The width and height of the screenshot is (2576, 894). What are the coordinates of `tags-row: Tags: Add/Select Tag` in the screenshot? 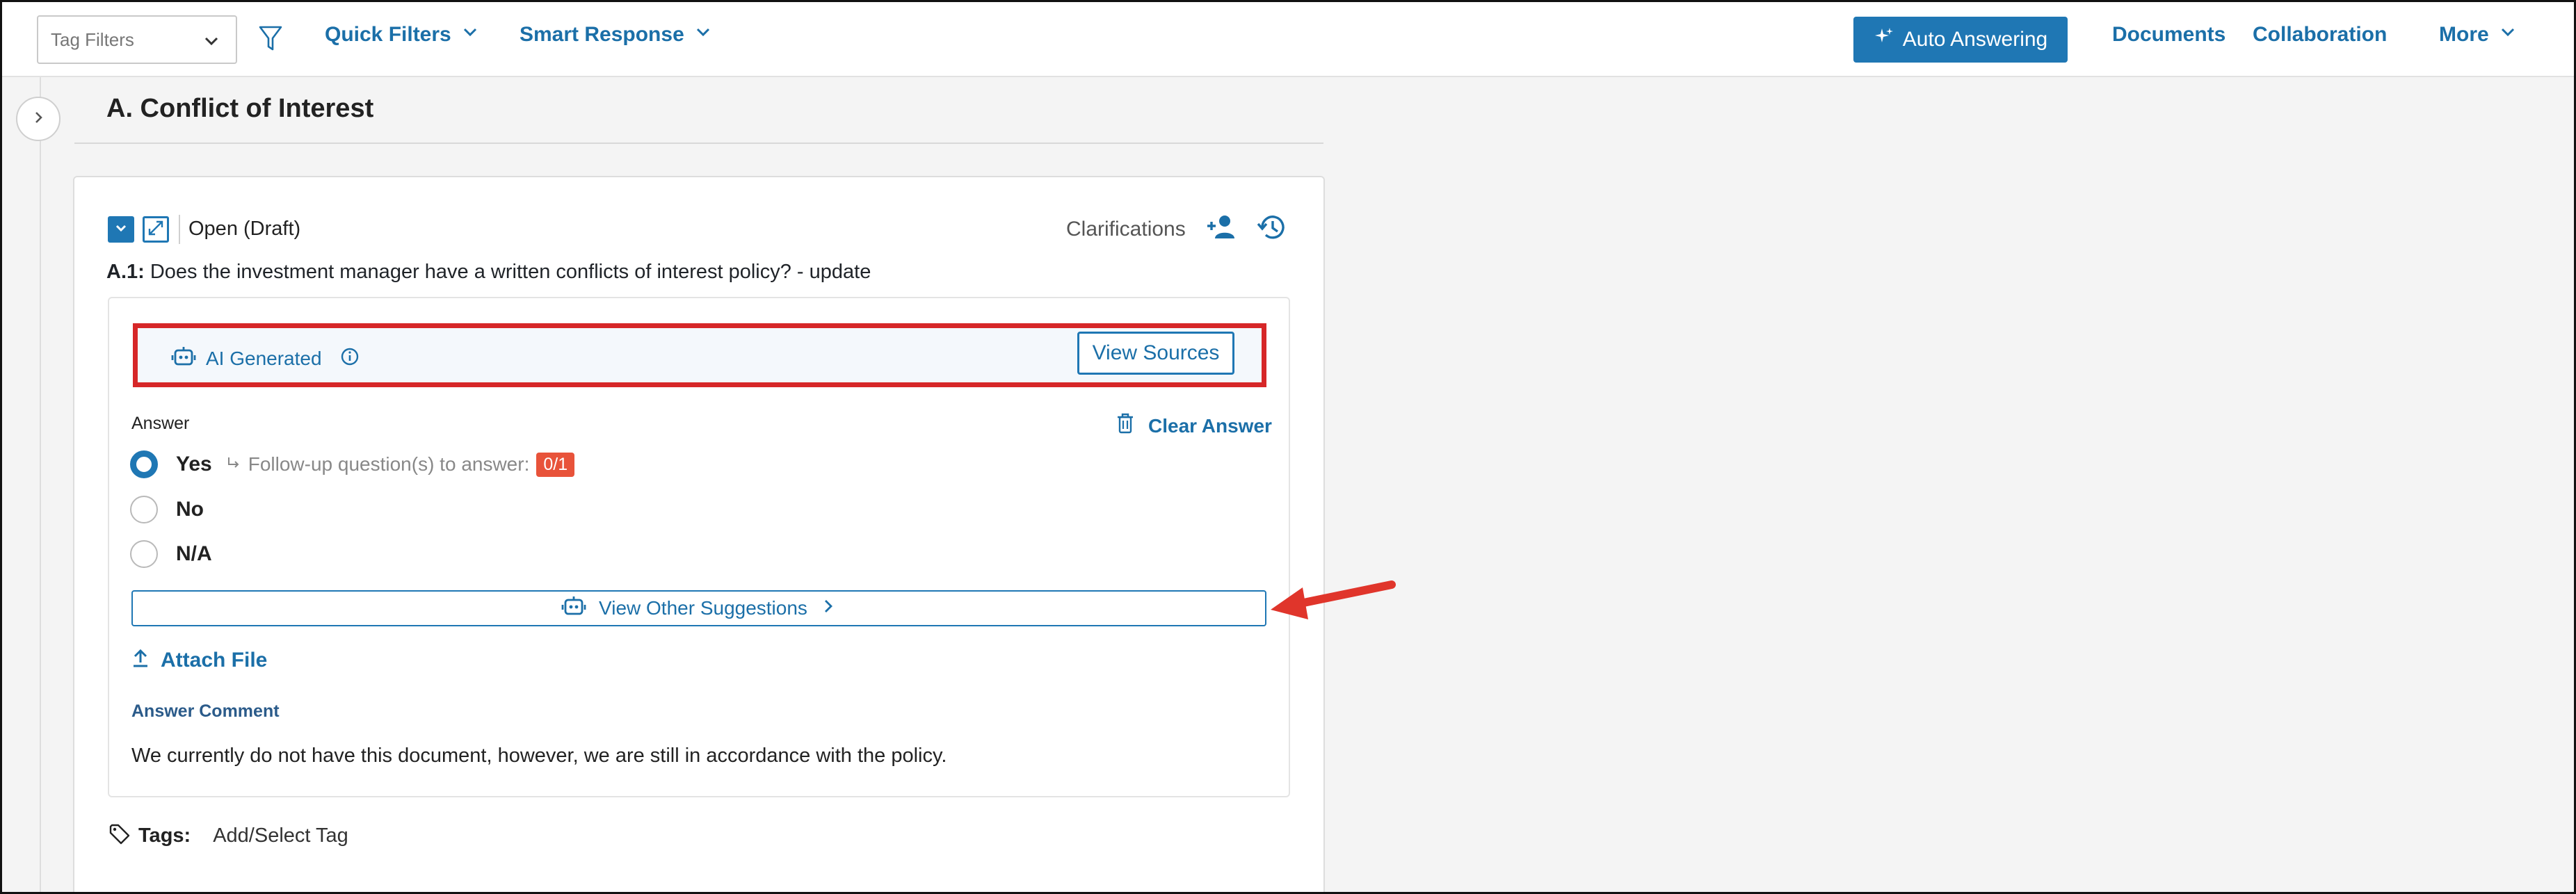 It's located at (228, 836).